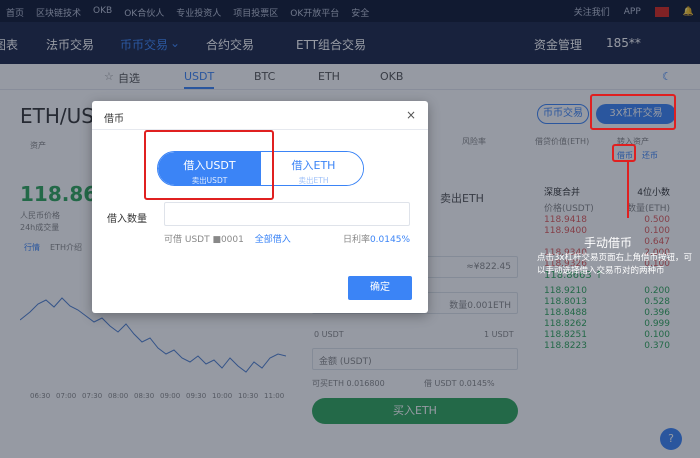  Describe the element at coordinates (209, 165) in the screenshot. I see `highlight-toggle-box` at that location.